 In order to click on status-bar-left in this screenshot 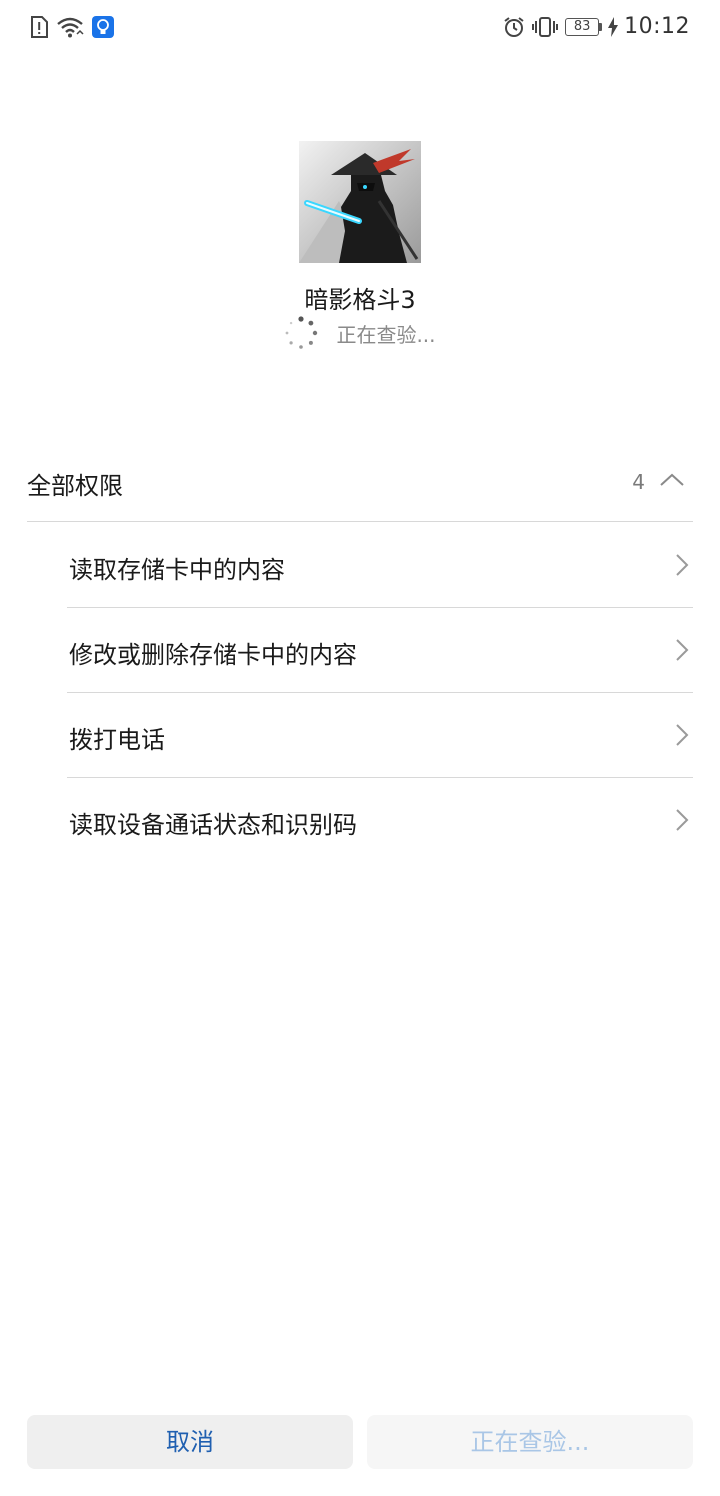, I will do `click(72, 27)`.